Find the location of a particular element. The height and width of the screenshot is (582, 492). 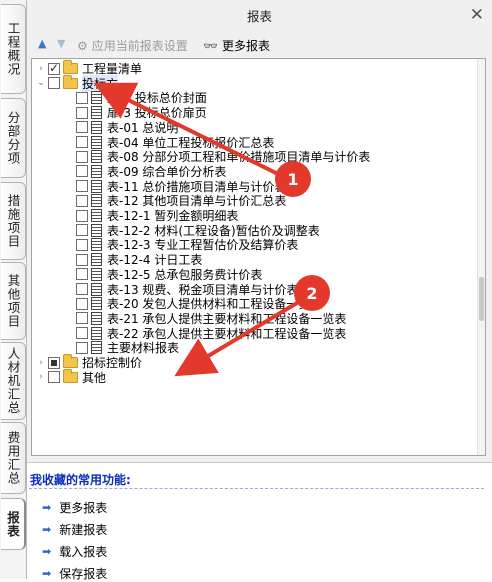

tree-folder-node: › 其他 is located at coordinates (71, 376).